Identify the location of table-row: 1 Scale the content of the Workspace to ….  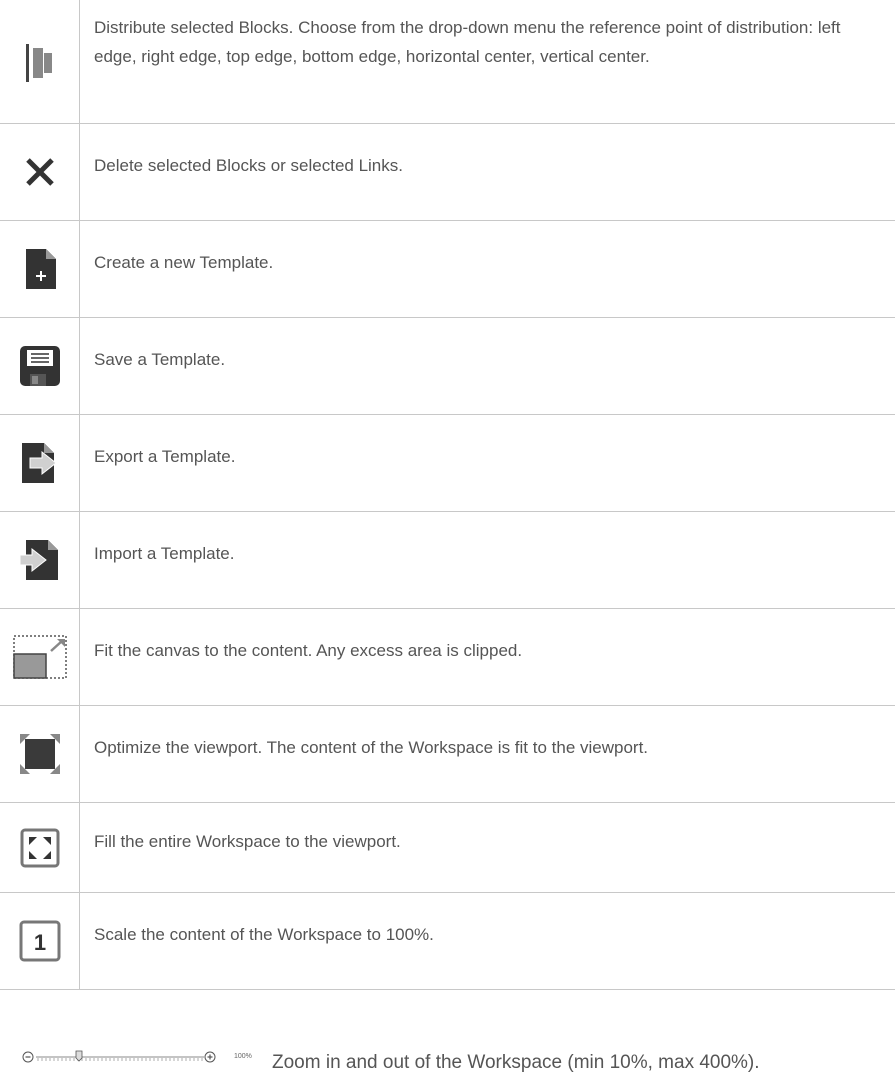
(447, 940).